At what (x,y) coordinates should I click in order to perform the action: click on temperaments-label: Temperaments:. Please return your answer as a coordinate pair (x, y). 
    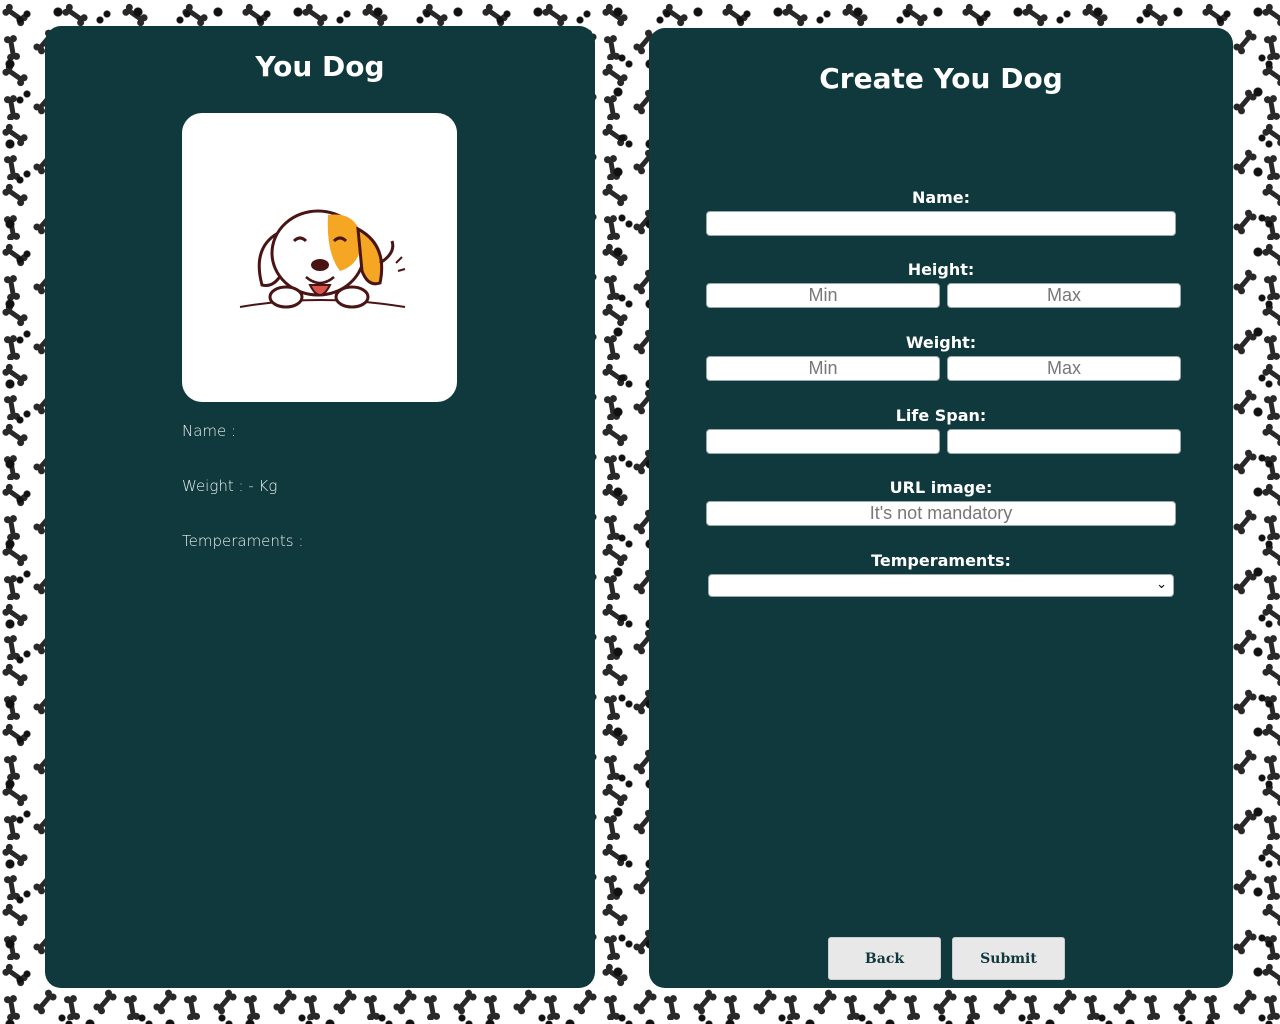
    Looking at the image, I should click on (941, 560).